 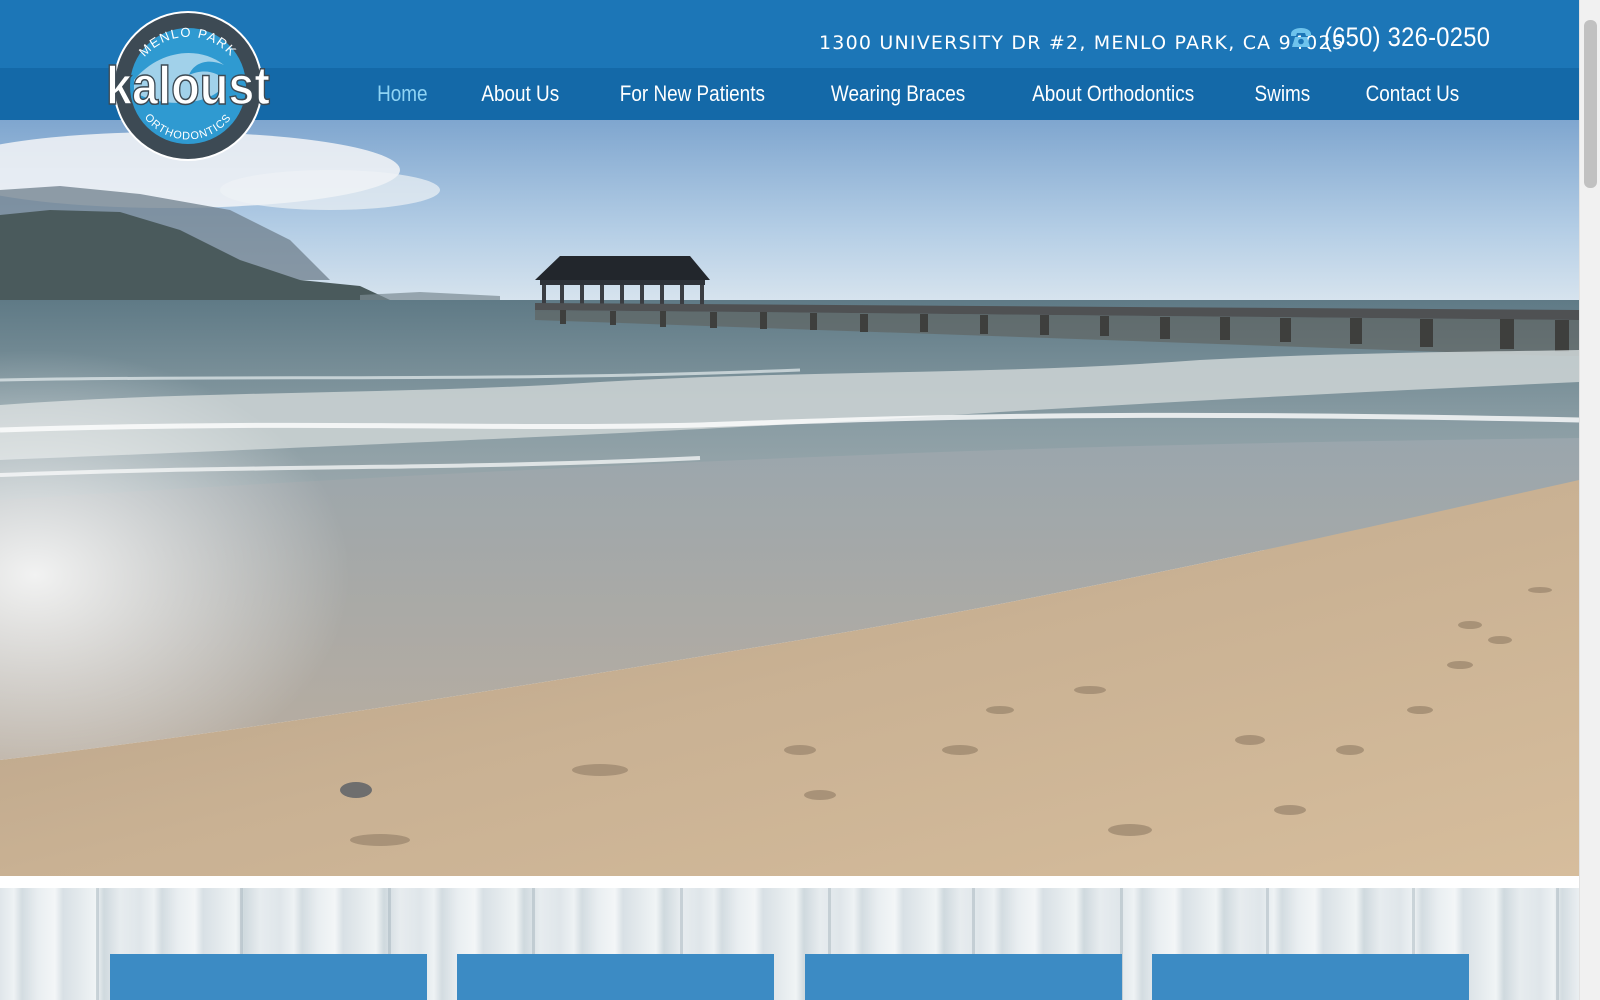 What do you see at coordinates (520, 94) in the screenshot?
I see `nav-about-us: About Us` at bounding box center [520, 94].